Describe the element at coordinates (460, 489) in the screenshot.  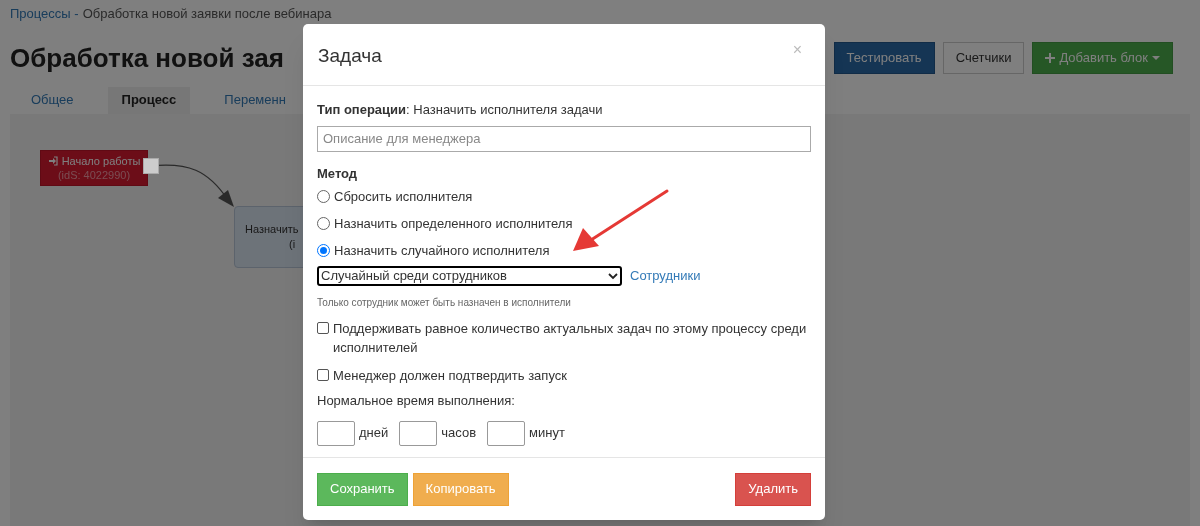
I see `copy-button: Копировать` at that location.